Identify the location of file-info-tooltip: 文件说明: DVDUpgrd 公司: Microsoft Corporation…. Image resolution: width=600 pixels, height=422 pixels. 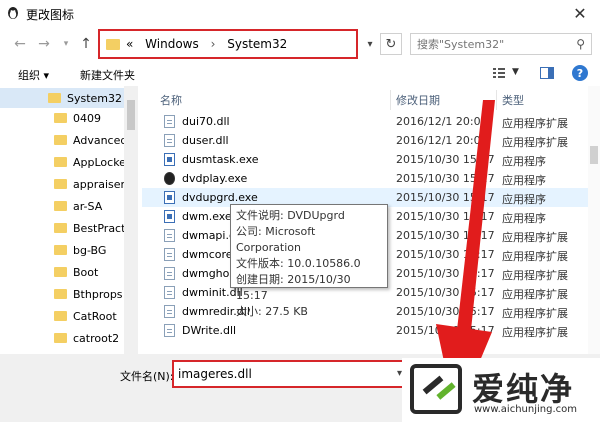
(309, 261).